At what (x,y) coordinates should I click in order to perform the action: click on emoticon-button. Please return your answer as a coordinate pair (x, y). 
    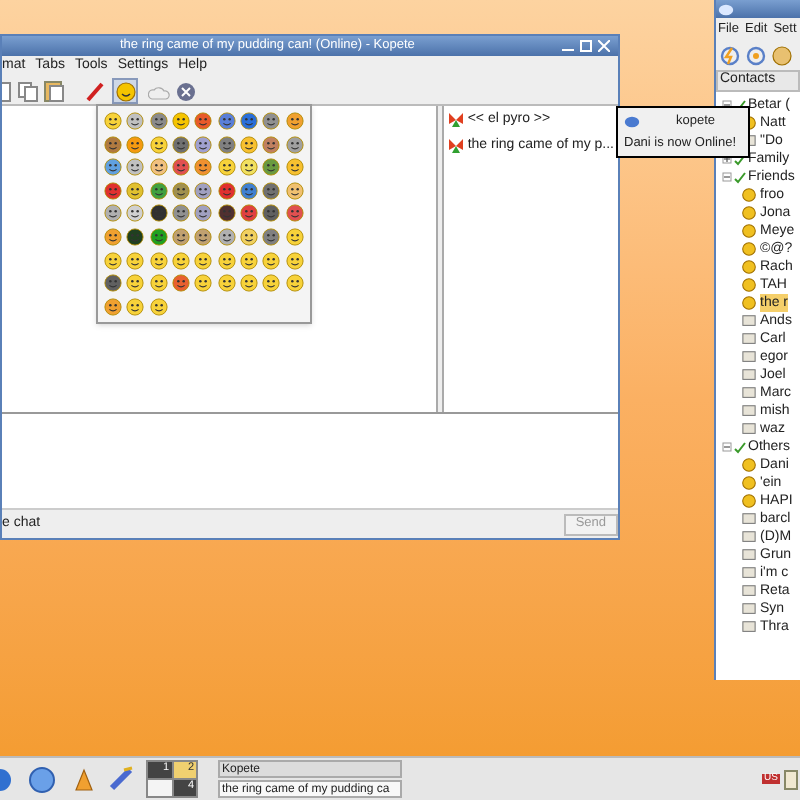
    Looking at the image, I should click on (125, 91).